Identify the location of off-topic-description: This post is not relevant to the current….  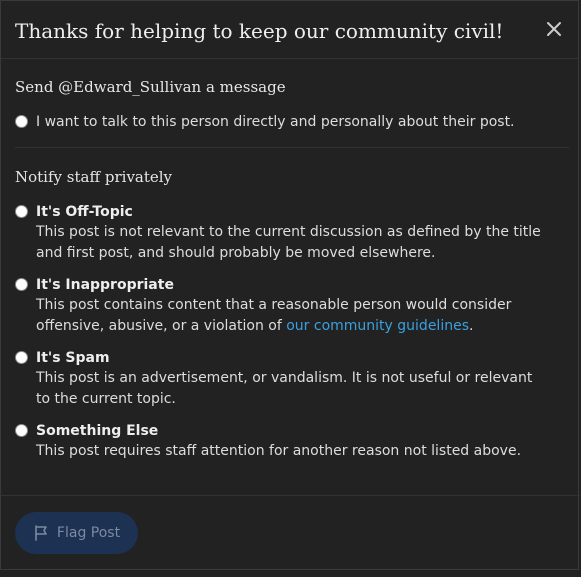
(291, 243).